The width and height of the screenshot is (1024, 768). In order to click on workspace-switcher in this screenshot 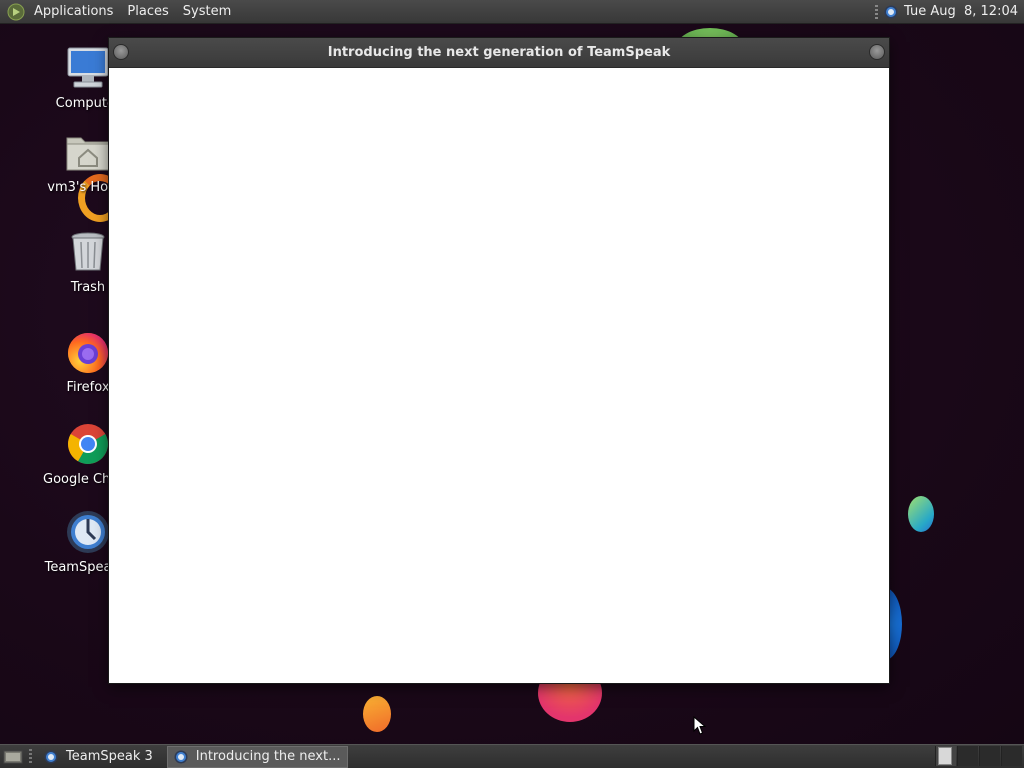, I will do `click(978, 756)`.